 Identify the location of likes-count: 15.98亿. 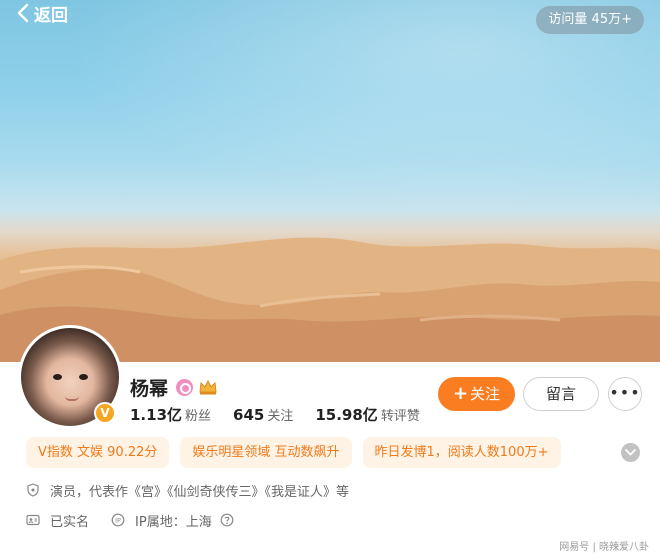
(346, 414).